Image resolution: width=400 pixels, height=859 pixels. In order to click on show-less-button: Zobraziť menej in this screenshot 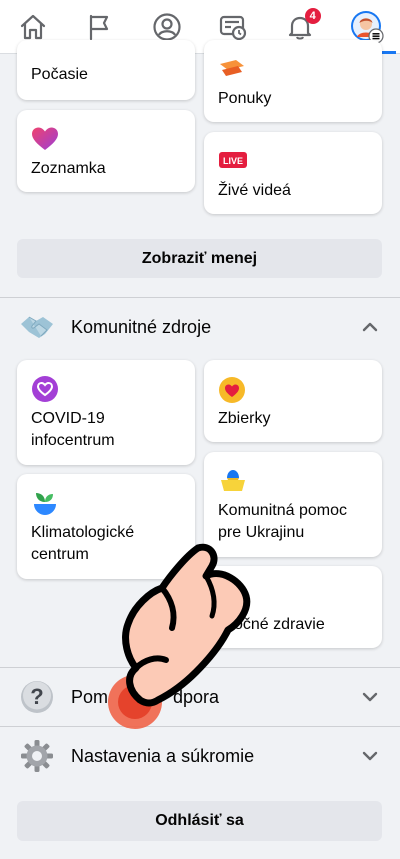, I will do `click(199, 258)`.